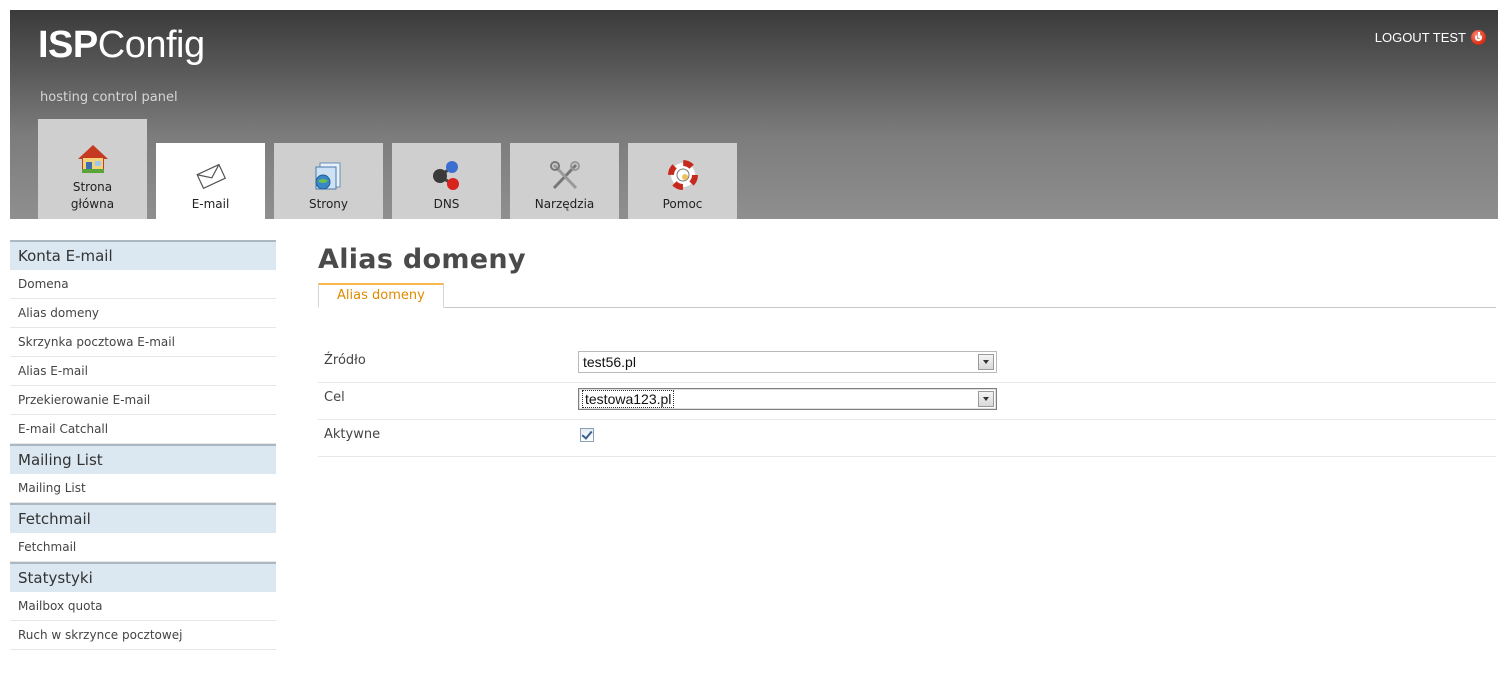 The width and height of the screenshot is (1502, 684). I want to click on source-label: Źródło, so click(345, 360).